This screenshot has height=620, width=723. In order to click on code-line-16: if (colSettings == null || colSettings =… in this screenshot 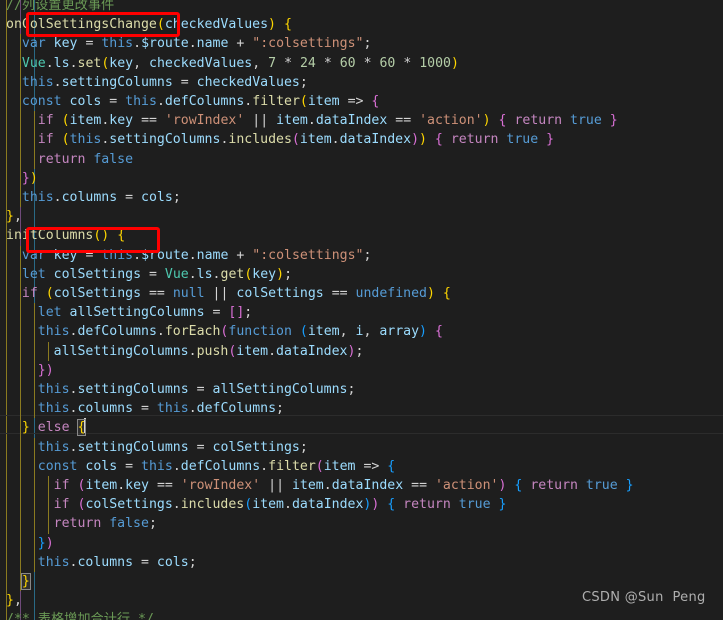, I will do `click(361, 294)`.